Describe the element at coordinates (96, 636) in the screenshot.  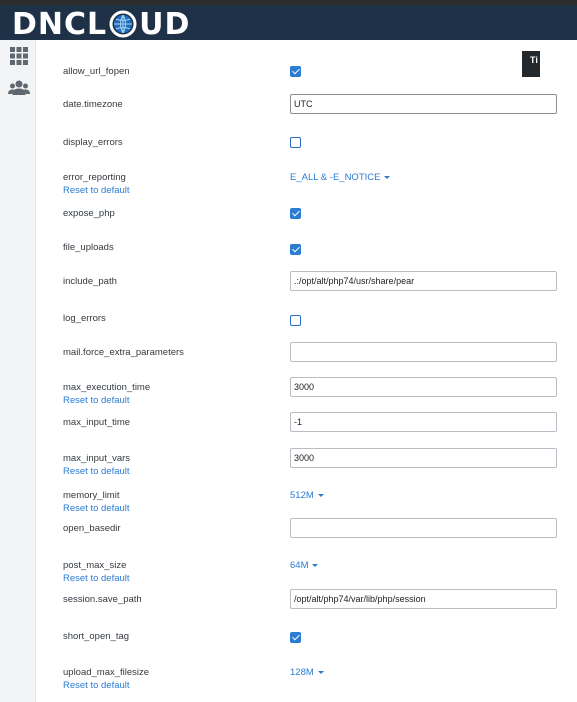
I see `setting-label: short_open_tag` at that location.